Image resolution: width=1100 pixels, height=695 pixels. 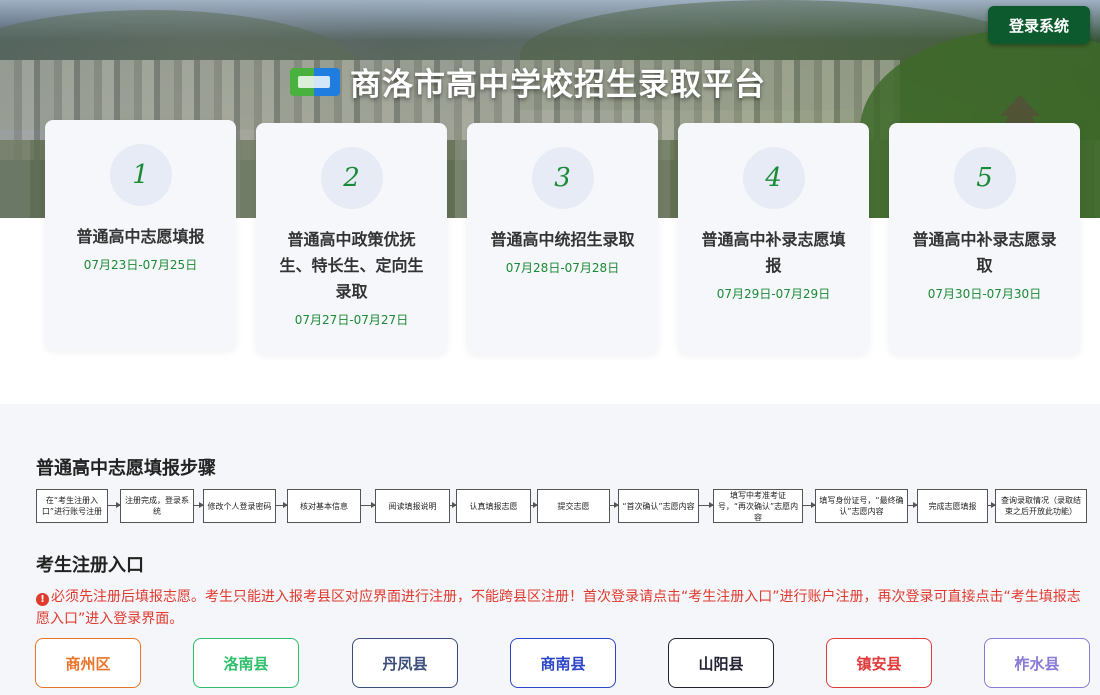 I want to click on stage-card-1: 1 普通高中志愿填报 07月23日-07月25日, so click(x=140, y=235).